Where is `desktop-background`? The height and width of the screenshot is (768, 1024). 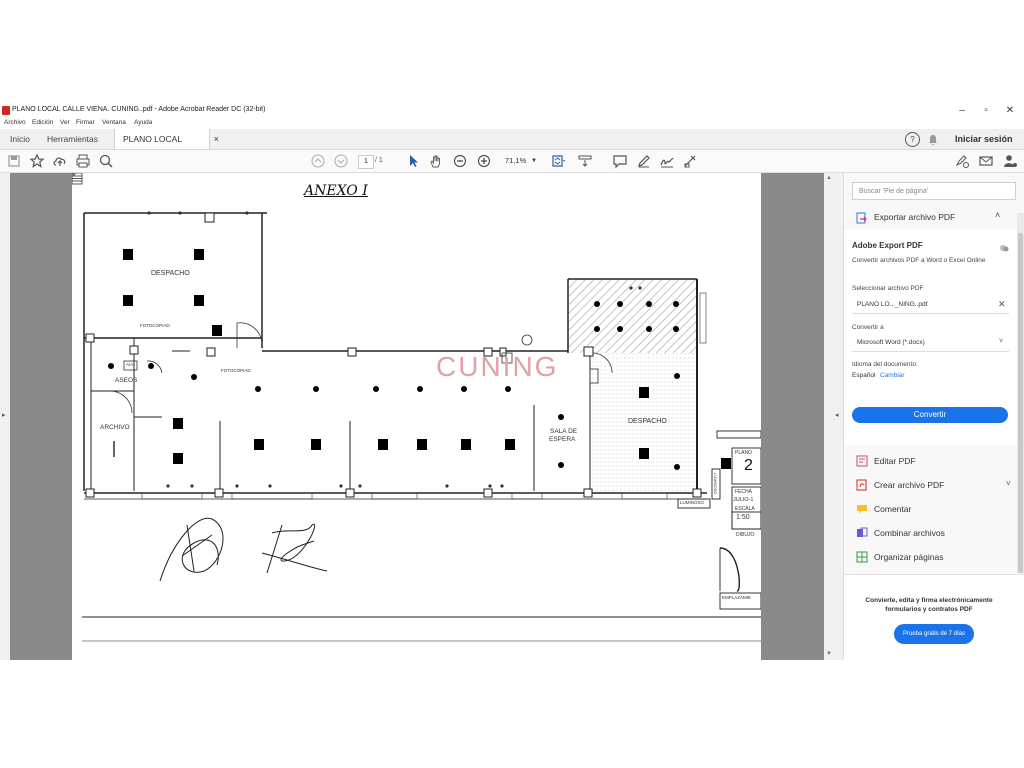 desktop-background is located at coordinates (512, 714).